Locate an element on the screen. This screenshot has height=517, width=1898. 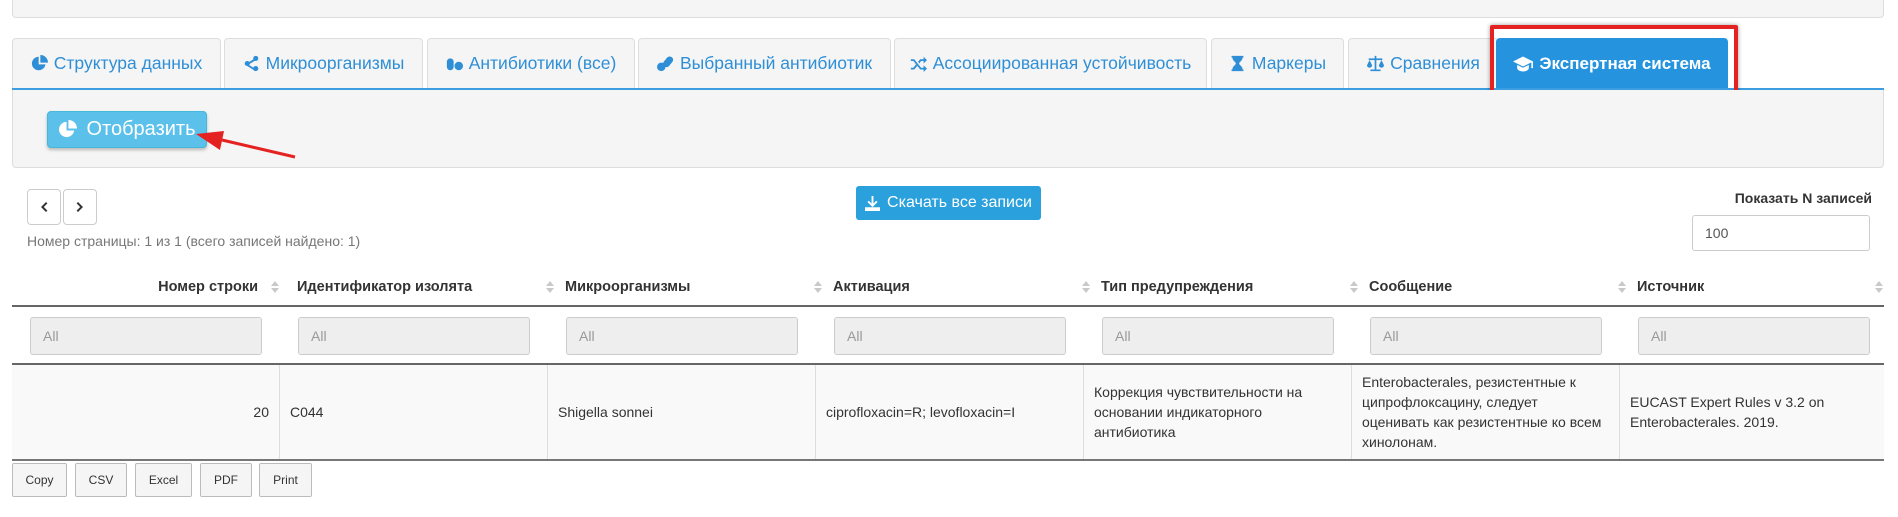
tab-label: Сравнения is located at coordinates (1435, 63).